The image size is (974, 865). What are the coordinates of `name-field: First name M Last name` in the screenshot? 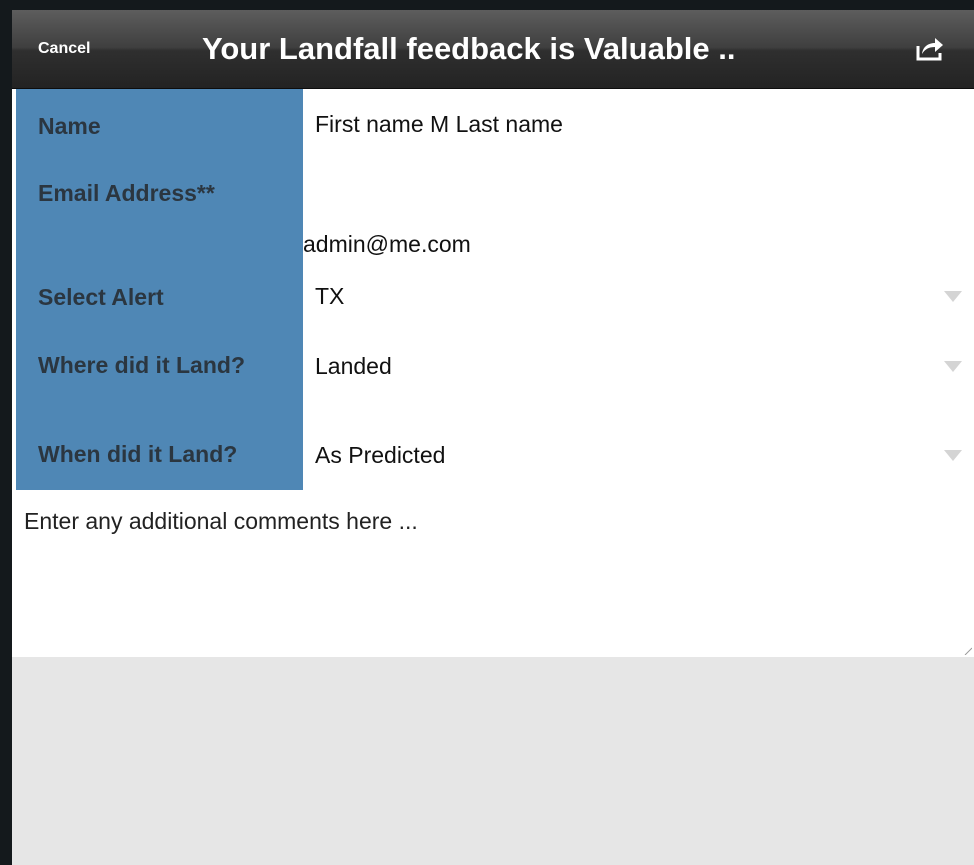 It's located at (638, 125).